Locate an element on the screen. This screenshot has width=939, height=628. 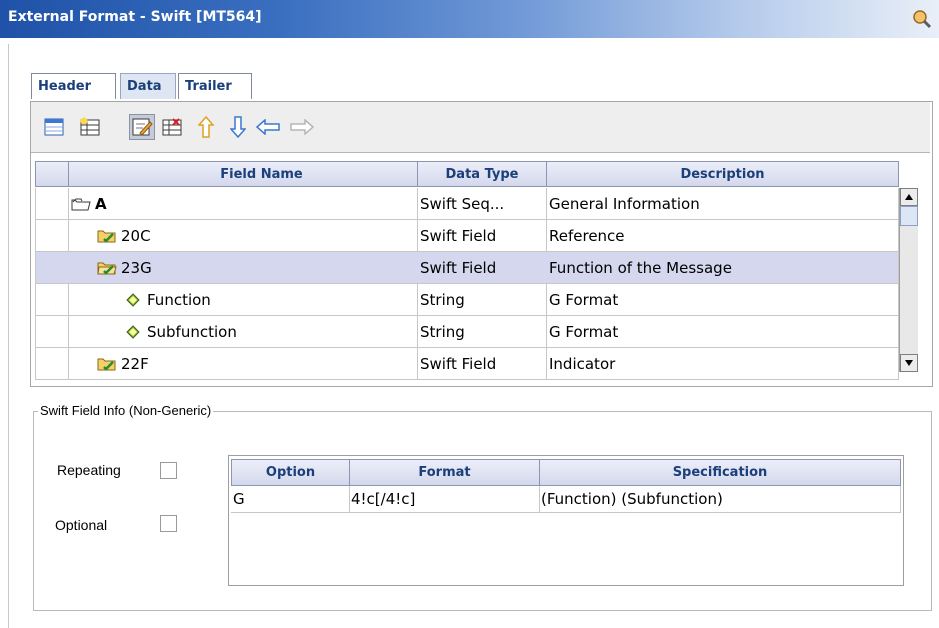
column-specification-label: Specification is located at coordinates (720, 472).